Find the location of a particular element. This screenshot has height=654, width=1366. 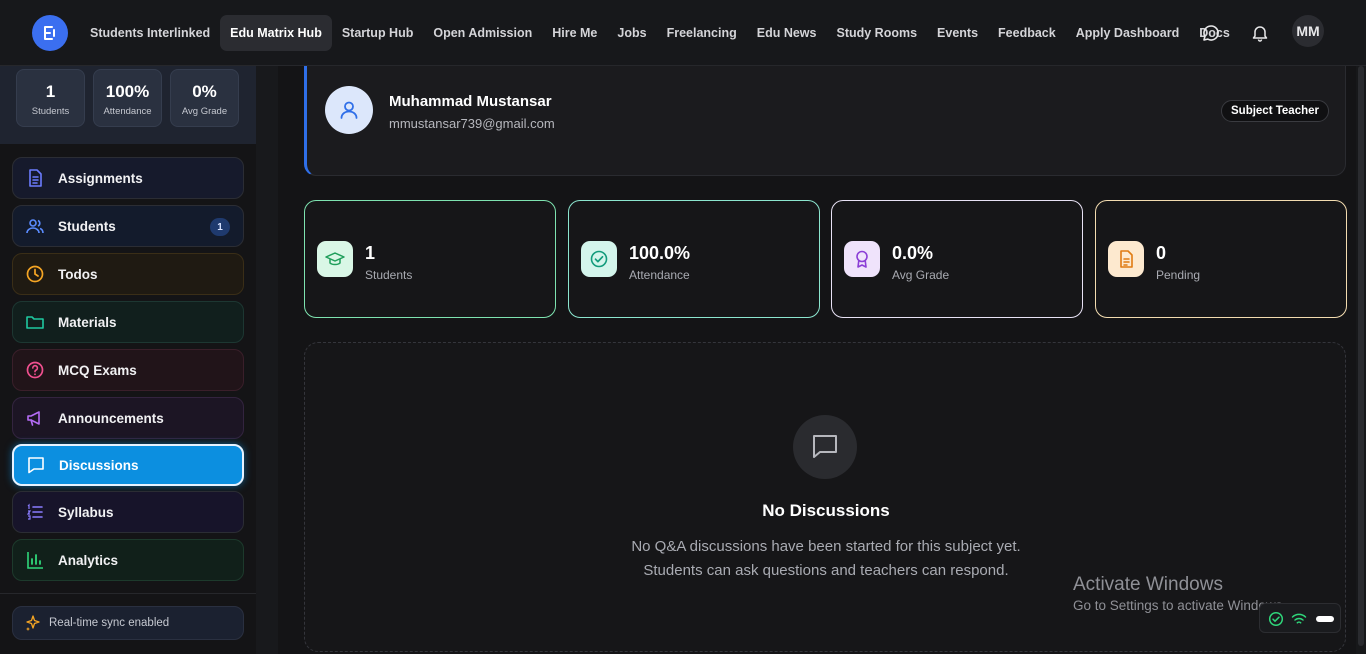

mini-stat-students: 1 Students is located at coordinates (50, 98).